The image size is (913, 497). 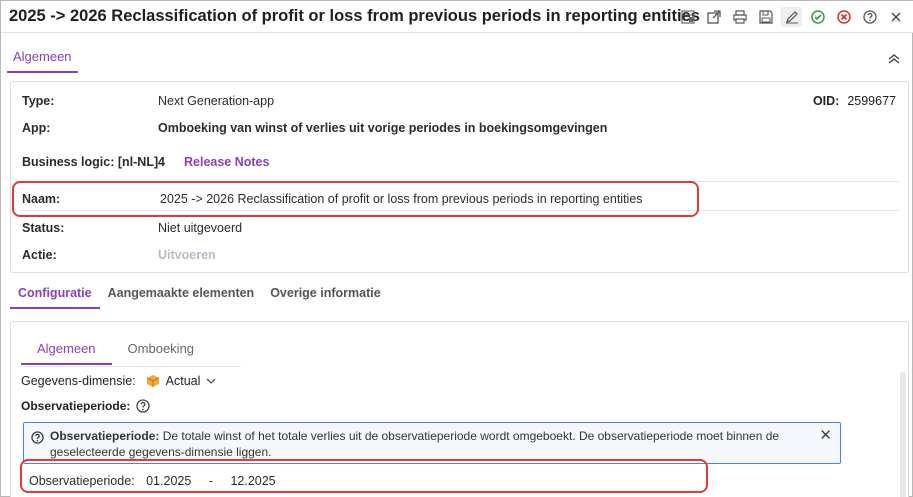 What do you see at coordinates (739, 17) in the screenshot?
I see `print-icon` at bounding box center [739, 17].